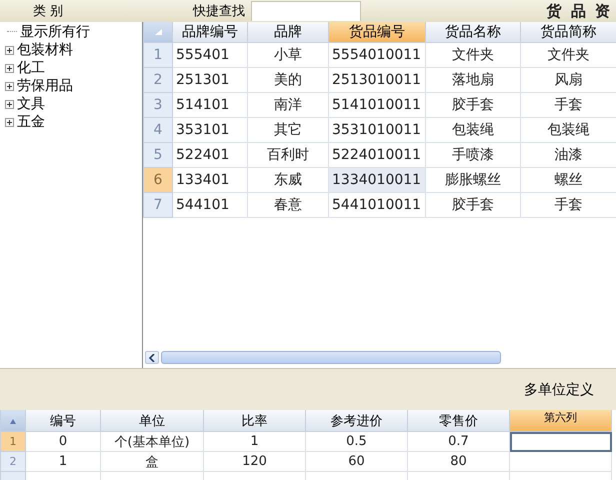  Describe the element at coordinates (288, 55) in the screenshot. I see `table-cell: 小草` at that location.